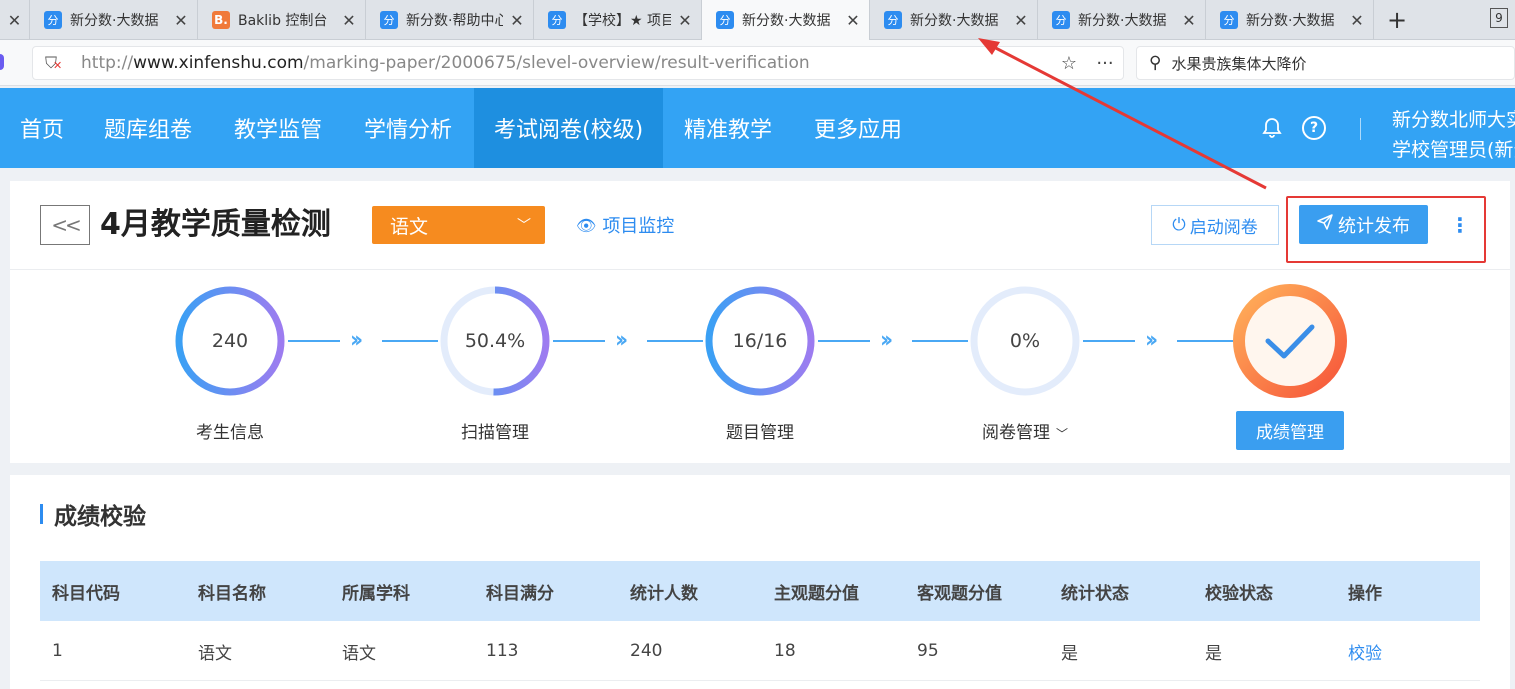  Describe the element at coordinates (618, 20) in the screenshot. I see `browser-tab: 分 【学校】★ 项目 ✕` at that location.